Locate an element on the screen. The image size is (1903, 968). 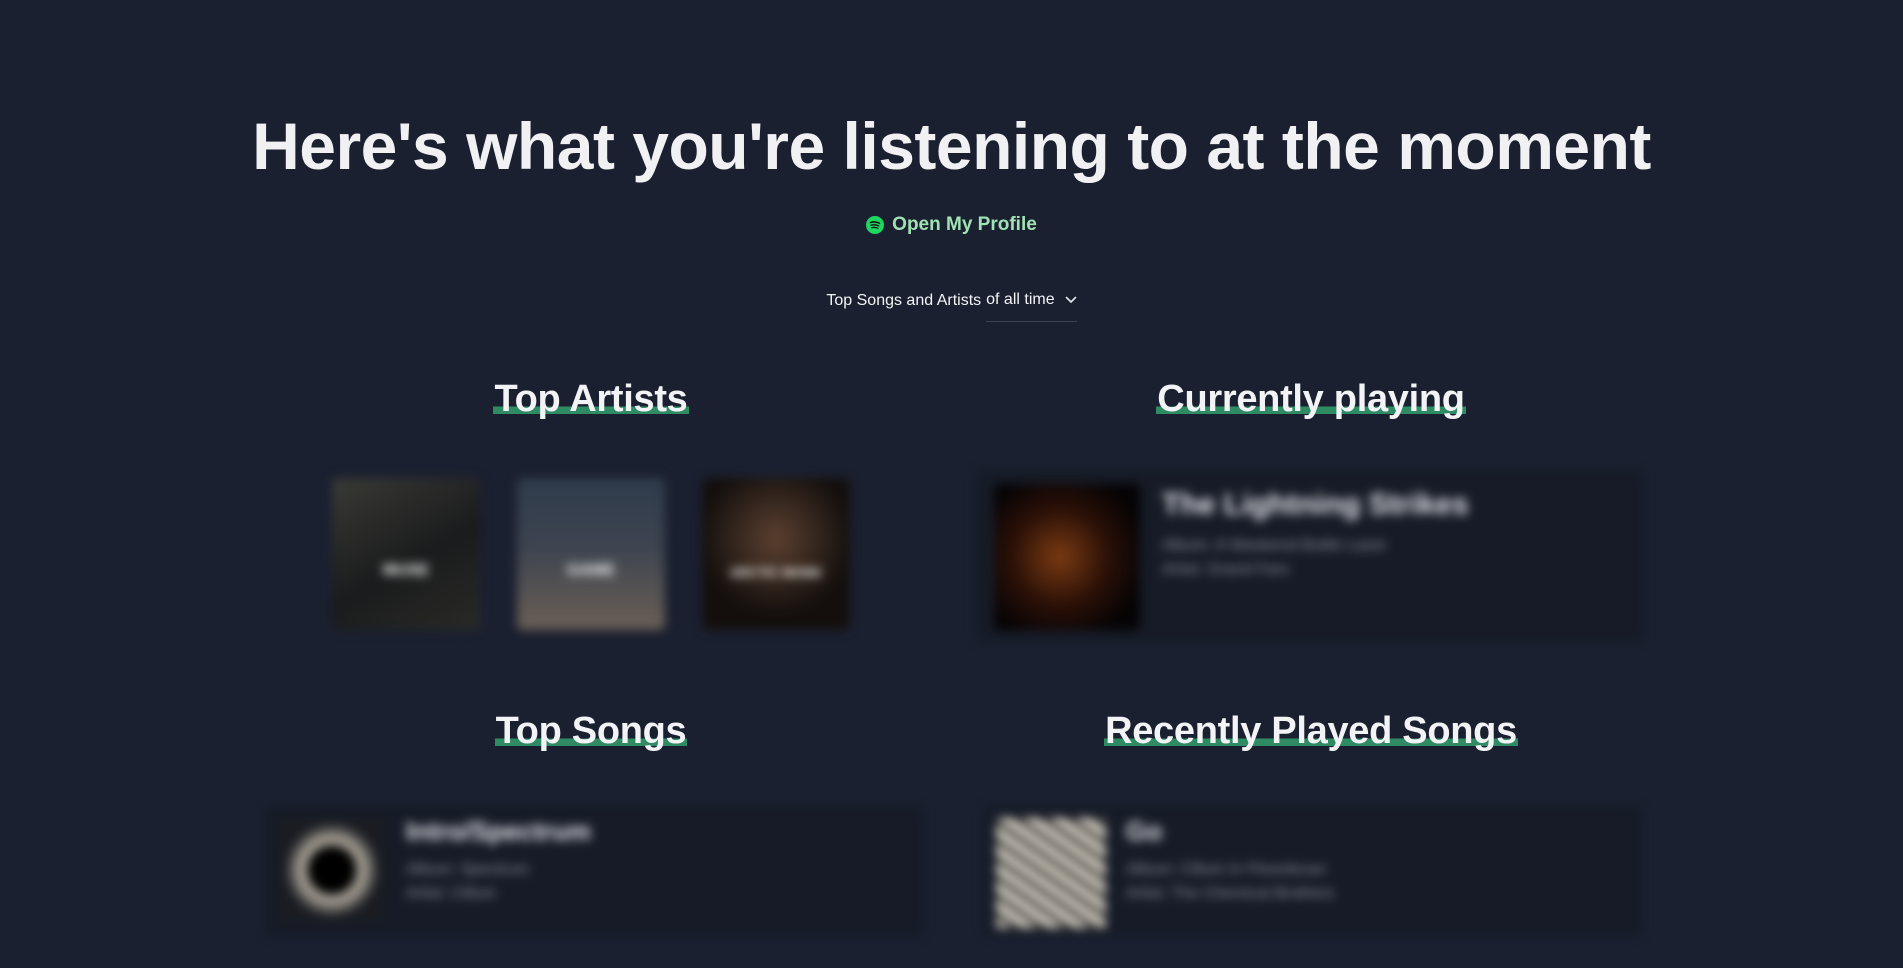
time-range-row: Top Songs and Artists of all time is located at coordinates (951, 303).